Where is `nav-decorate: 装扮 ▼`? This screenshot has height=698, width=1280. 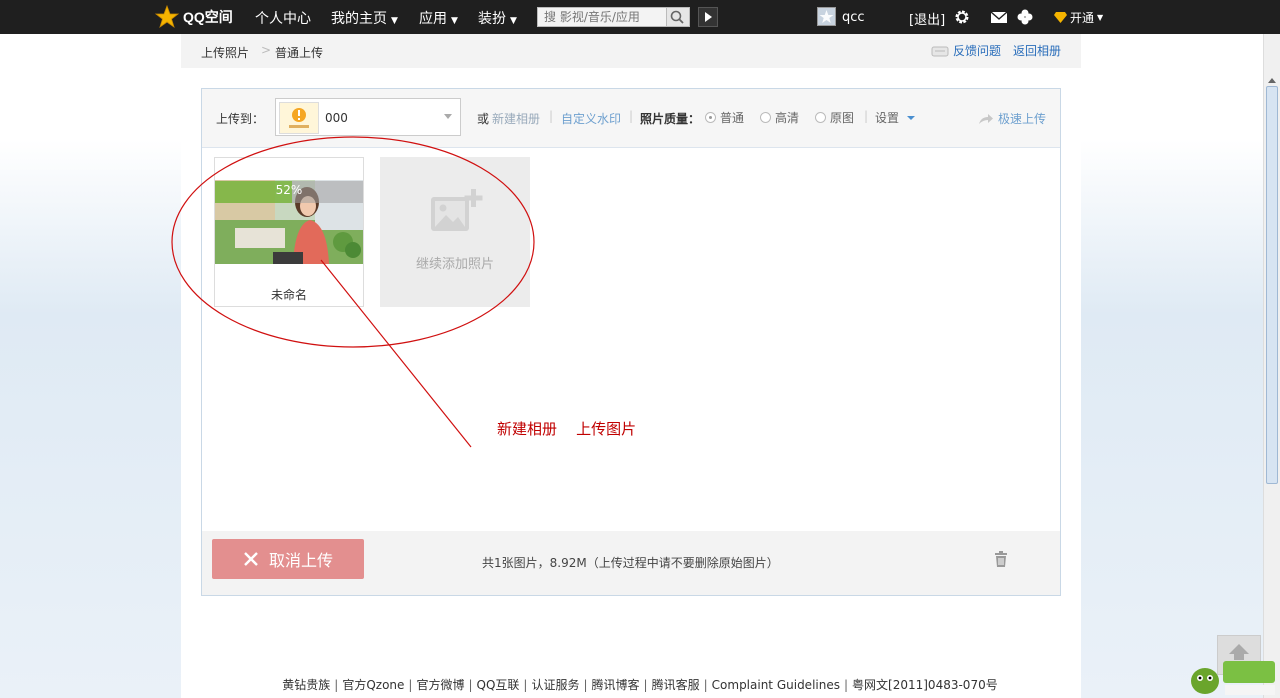 nav-decorate: 装扮 ▼ is located at coordinates (497, 18).